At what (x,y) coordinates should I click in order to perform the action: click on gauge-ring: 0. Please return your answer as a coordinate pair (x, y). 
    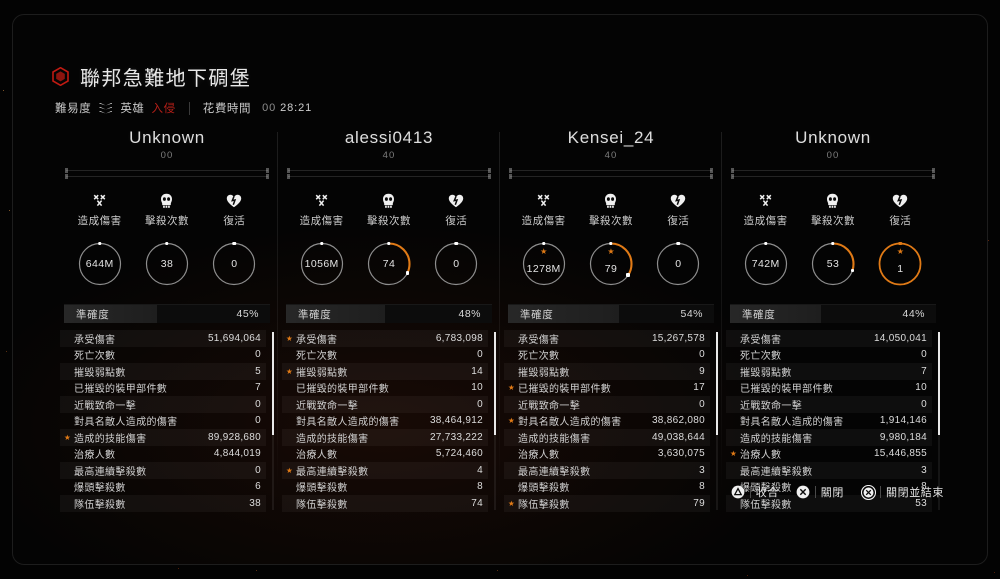
    Looking at the image, I should click on (456, 264).